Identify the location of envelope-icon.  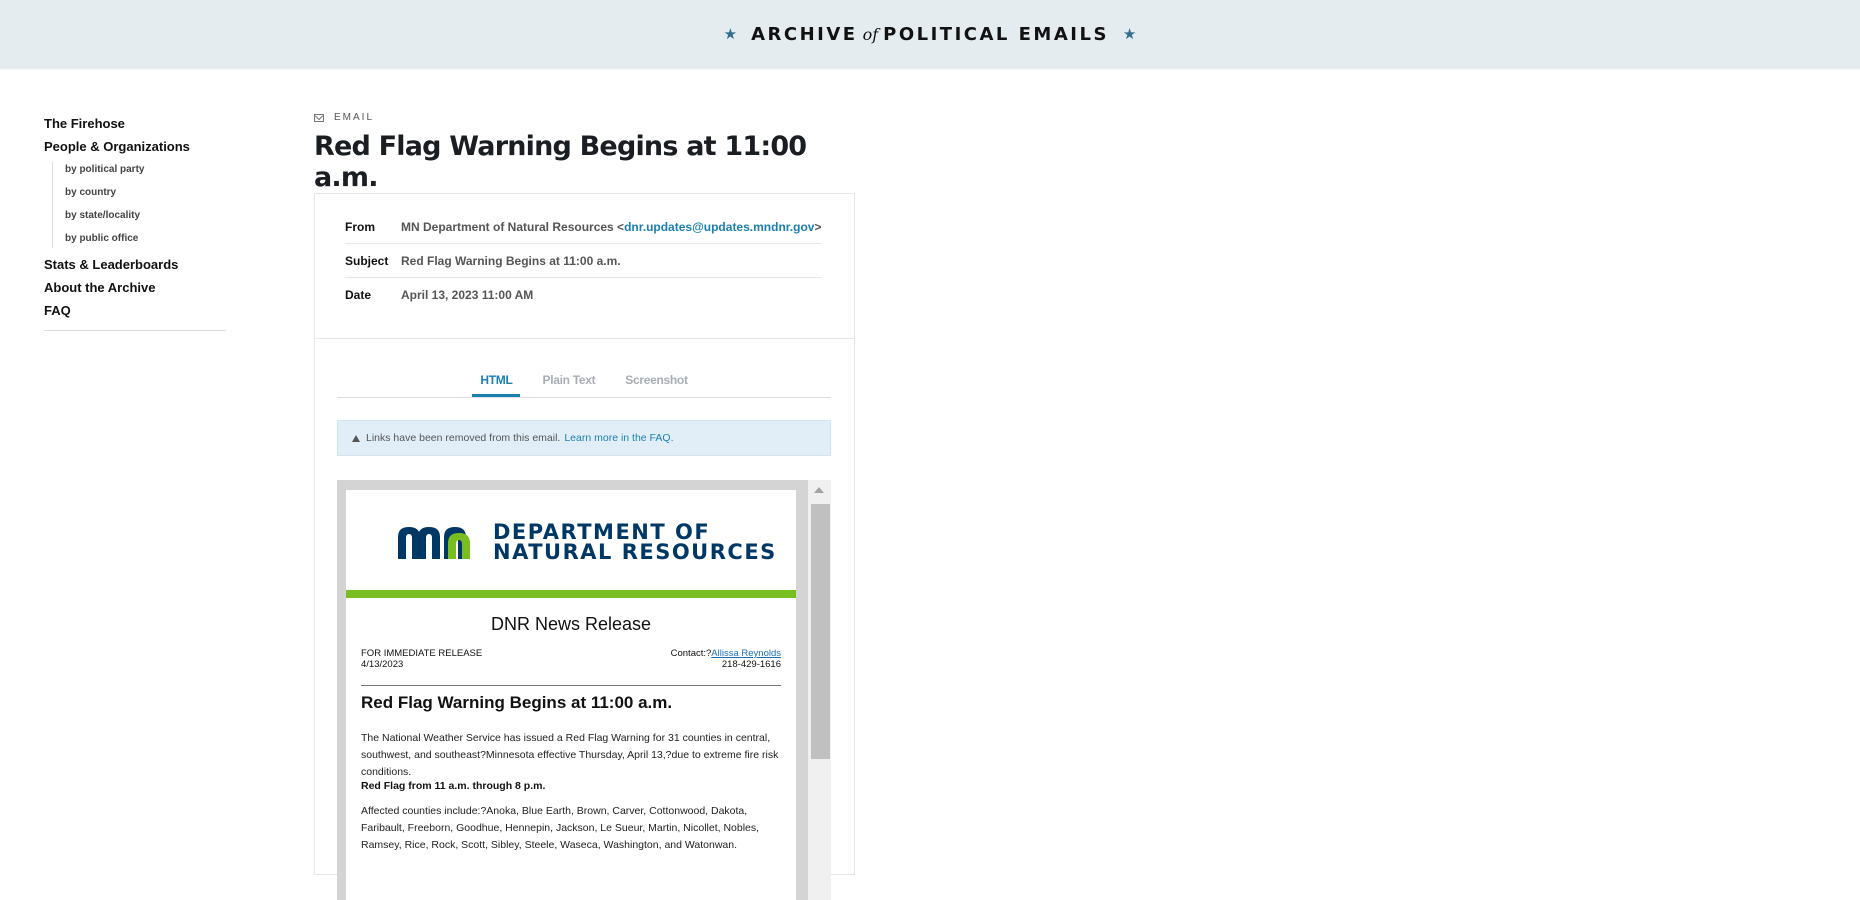
(319, 117).